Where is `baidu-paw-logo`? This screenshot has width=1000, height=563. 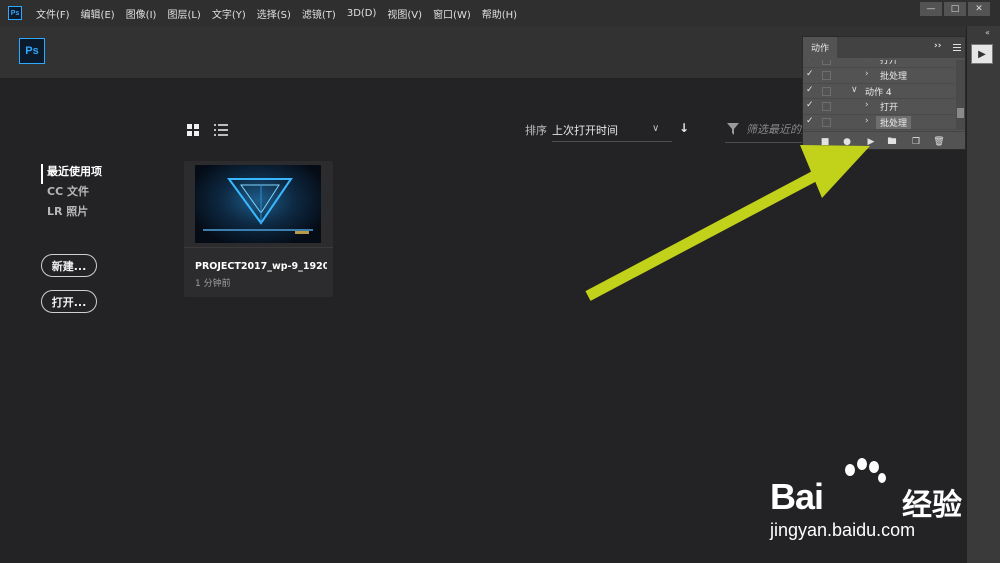
baidu-paw-logo is located at coordinates (865, 470).